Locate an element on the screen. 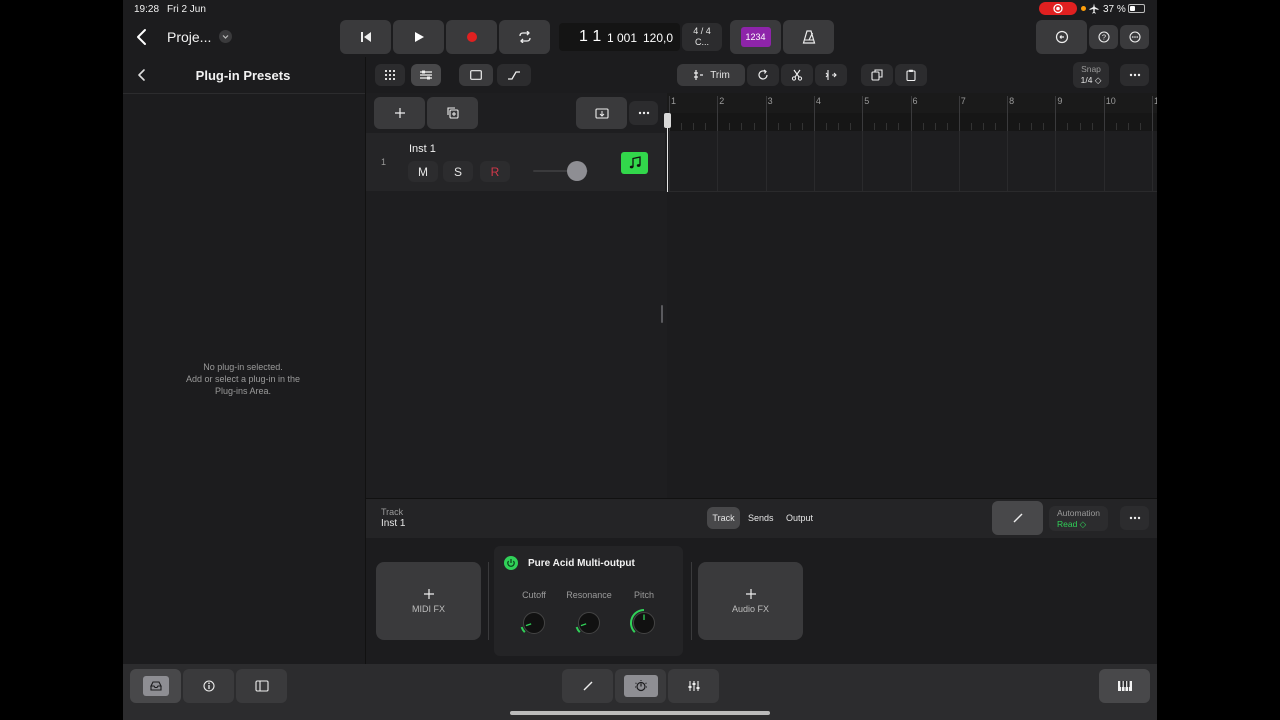 This screenshot has width=1280, height=720. tab-track: Track is located at coordinates (723, 518).